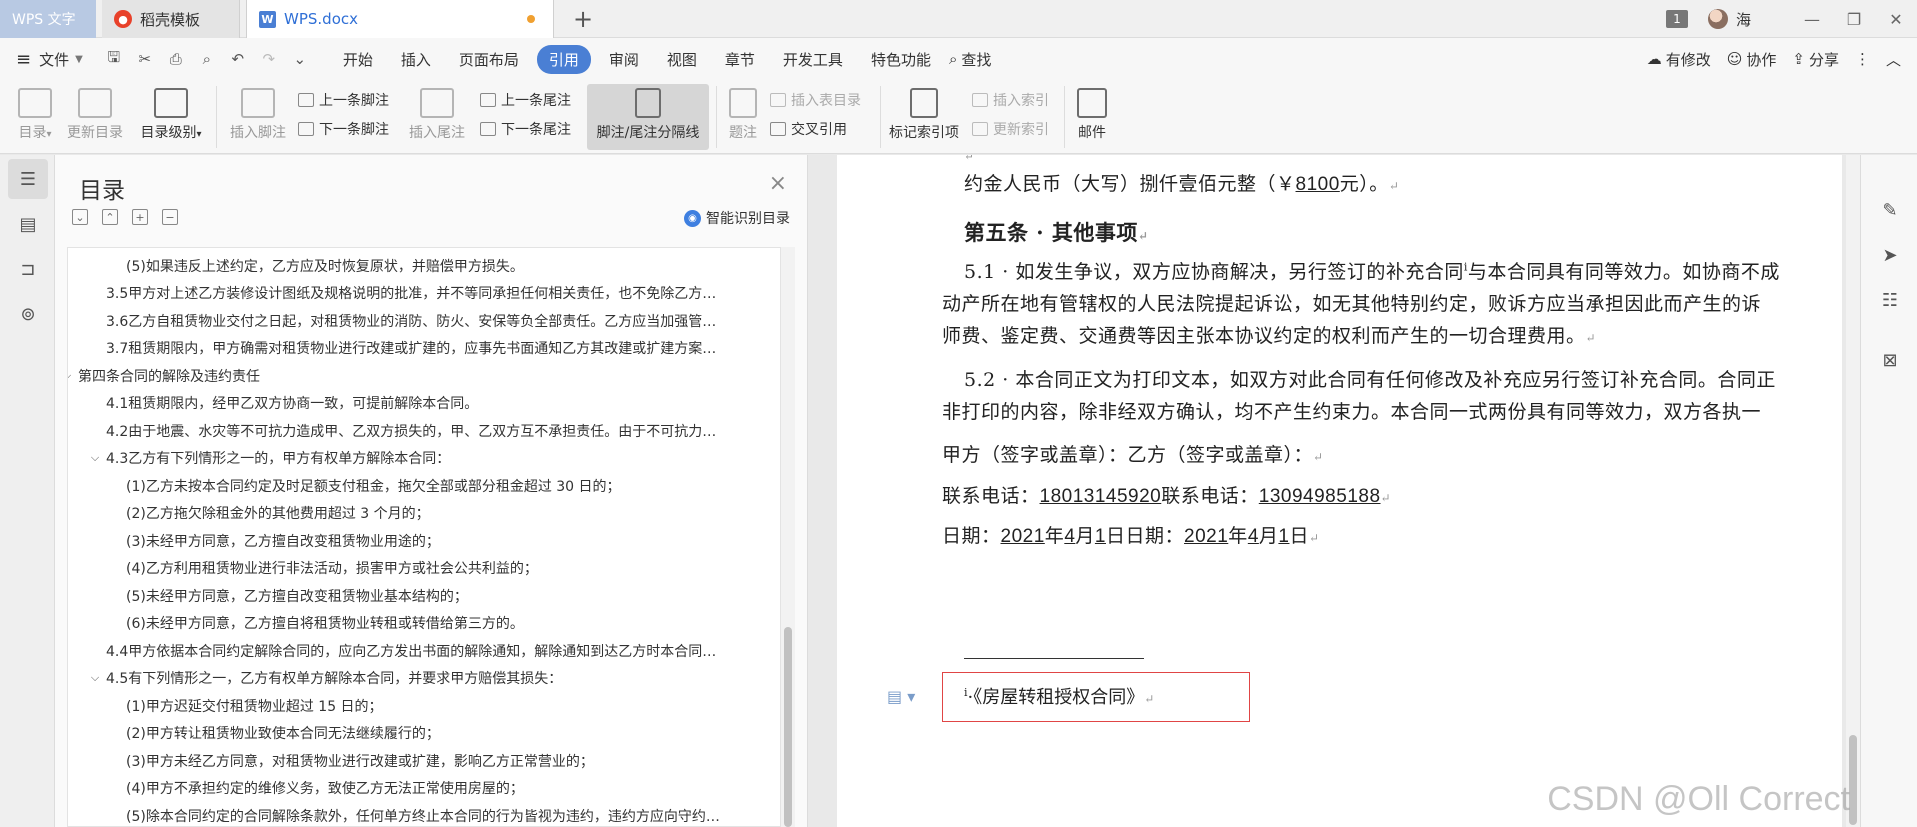 The image size is (1917, 827). Describe the element at coordinates (788, 537) in the screenshot. I see `toc-scrollbar` at that location.